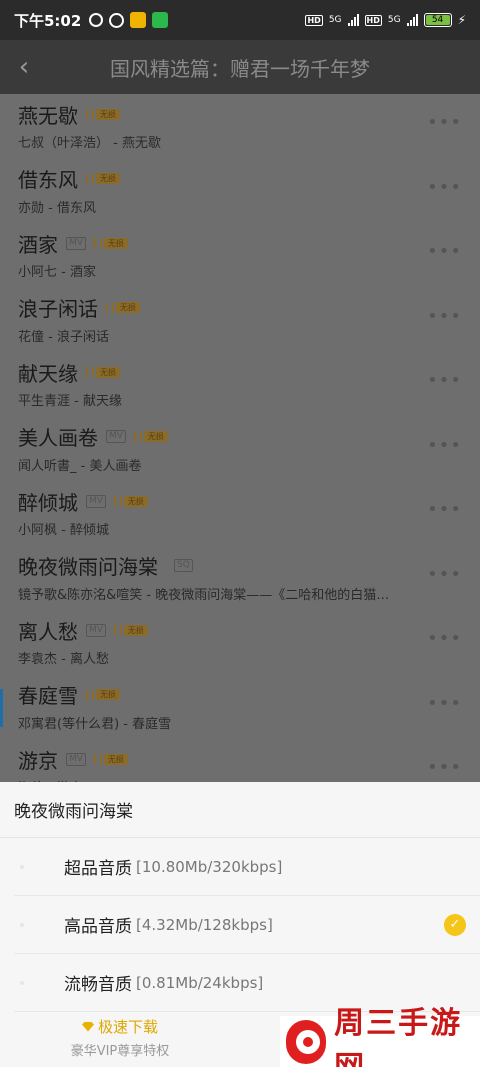  Describe the element at coordinates (63, 337) in the screenshot. I see `song-artist: 花僮 - 浪子闲话` at that location.